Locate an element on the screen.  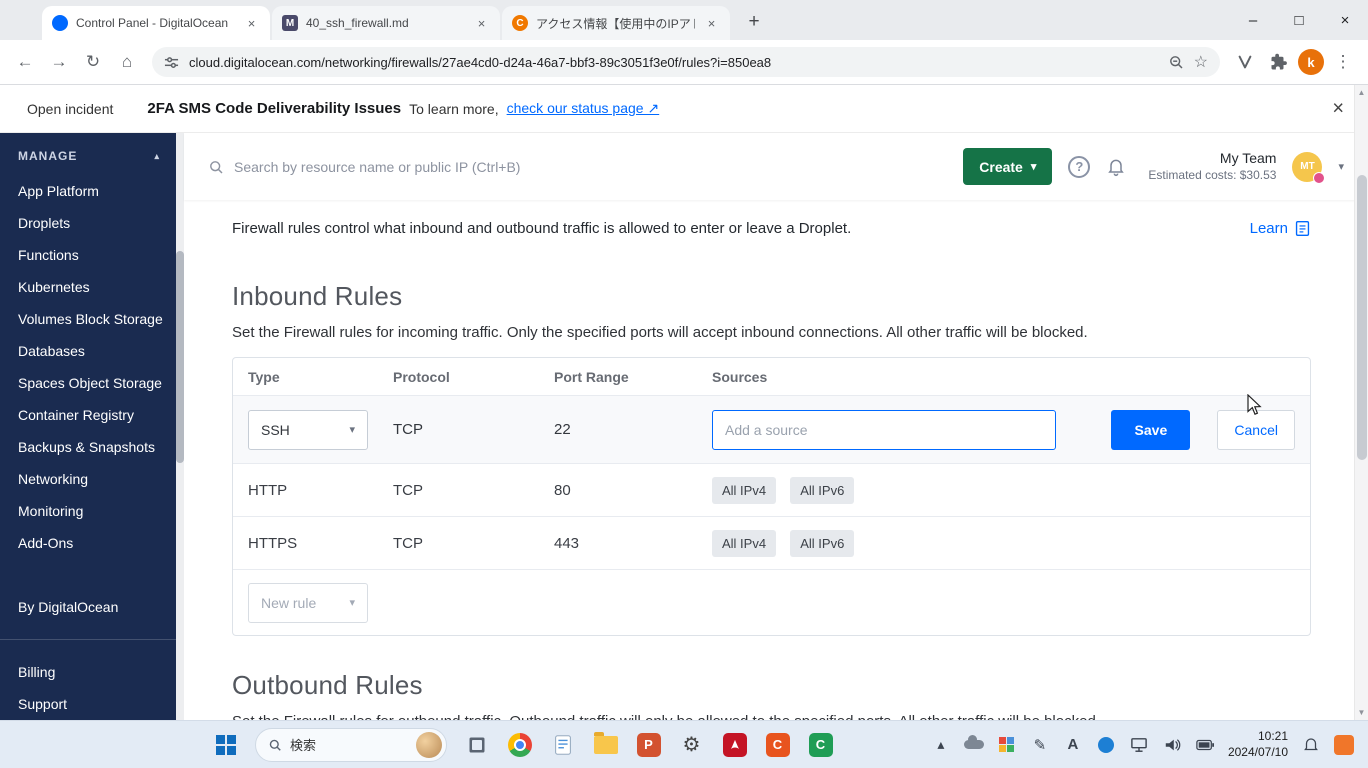
start-button is located at coordinates (225, 744).